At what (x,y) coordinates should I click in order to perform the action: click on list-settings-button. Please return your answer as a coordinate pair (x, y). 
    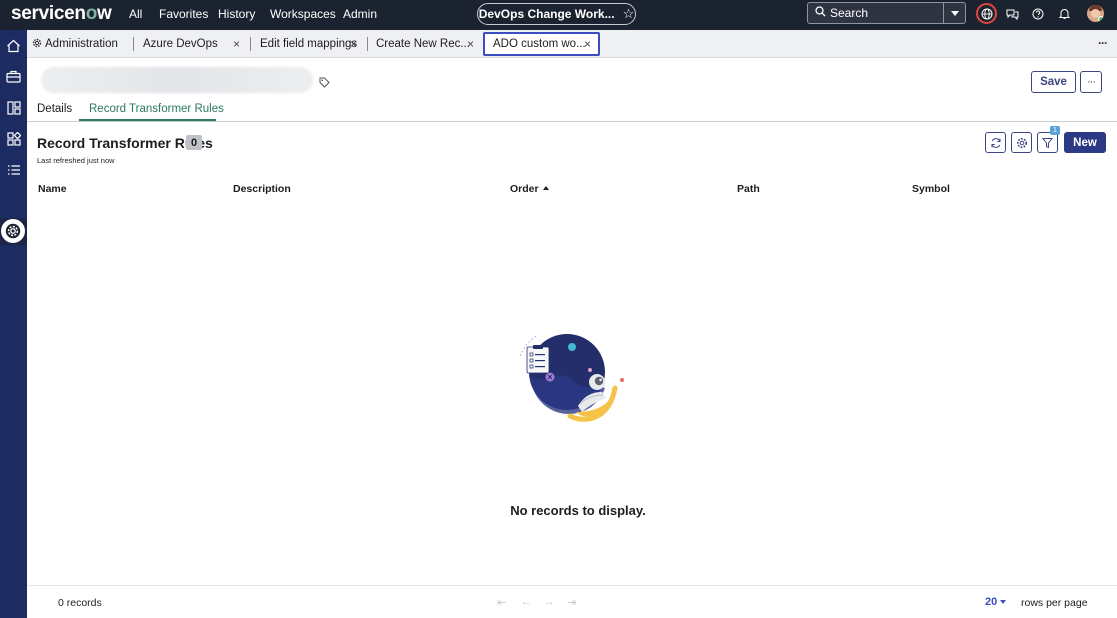
    Looking at the image, I should click on (1021, 142).